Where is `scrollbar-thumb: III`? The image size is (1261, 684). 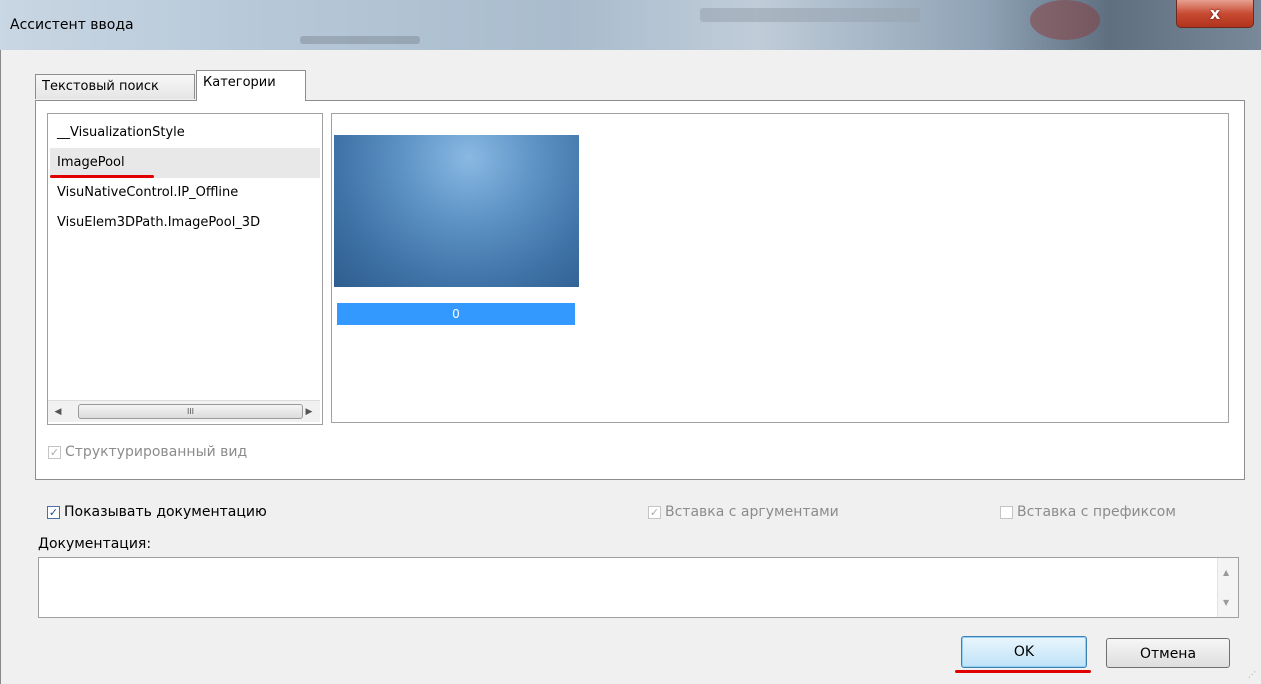 scrollbar-thumb: III is located at coordinates (190, 411).